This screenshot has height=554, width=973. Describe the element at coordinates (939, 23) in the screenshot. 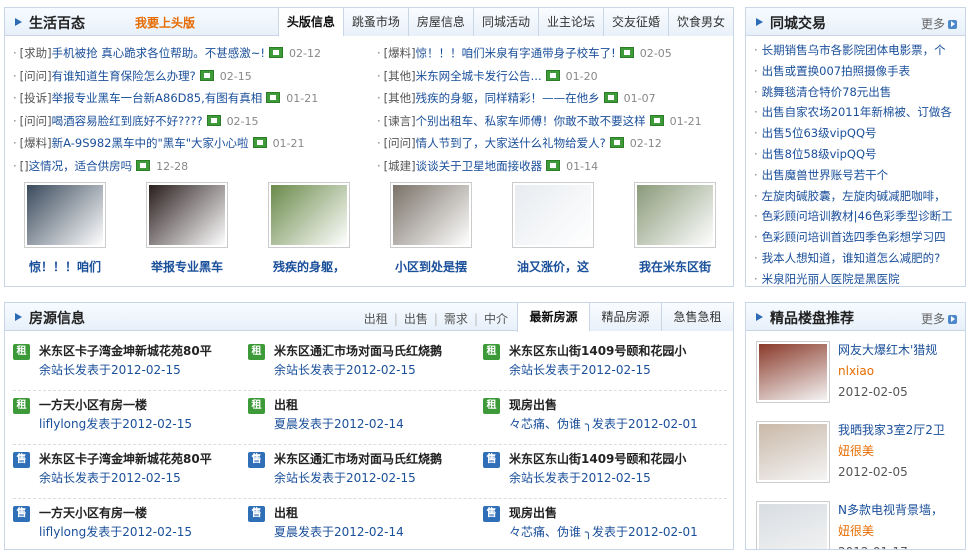

I see `trade-more-link: 更多` at that location.